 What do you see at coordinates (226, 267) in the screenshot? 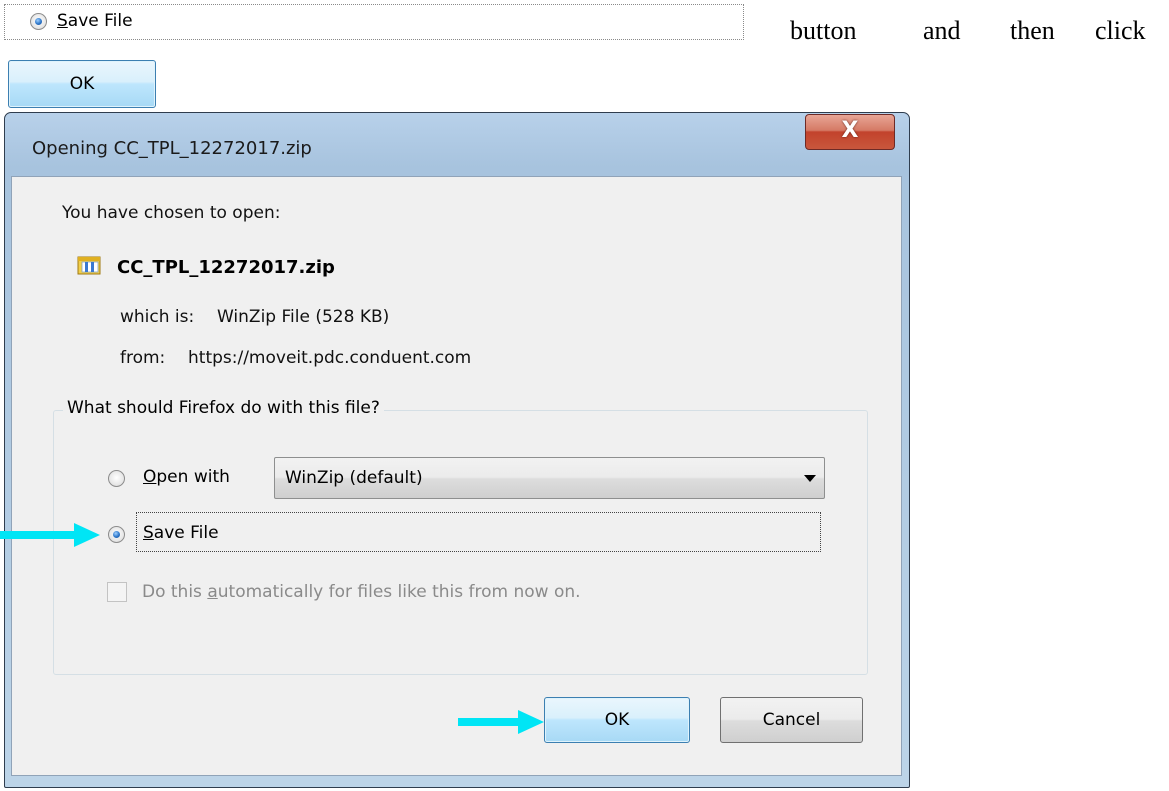
I see `file-name: CC_TPL_12272017.zip` at bounding box center [226, 267].